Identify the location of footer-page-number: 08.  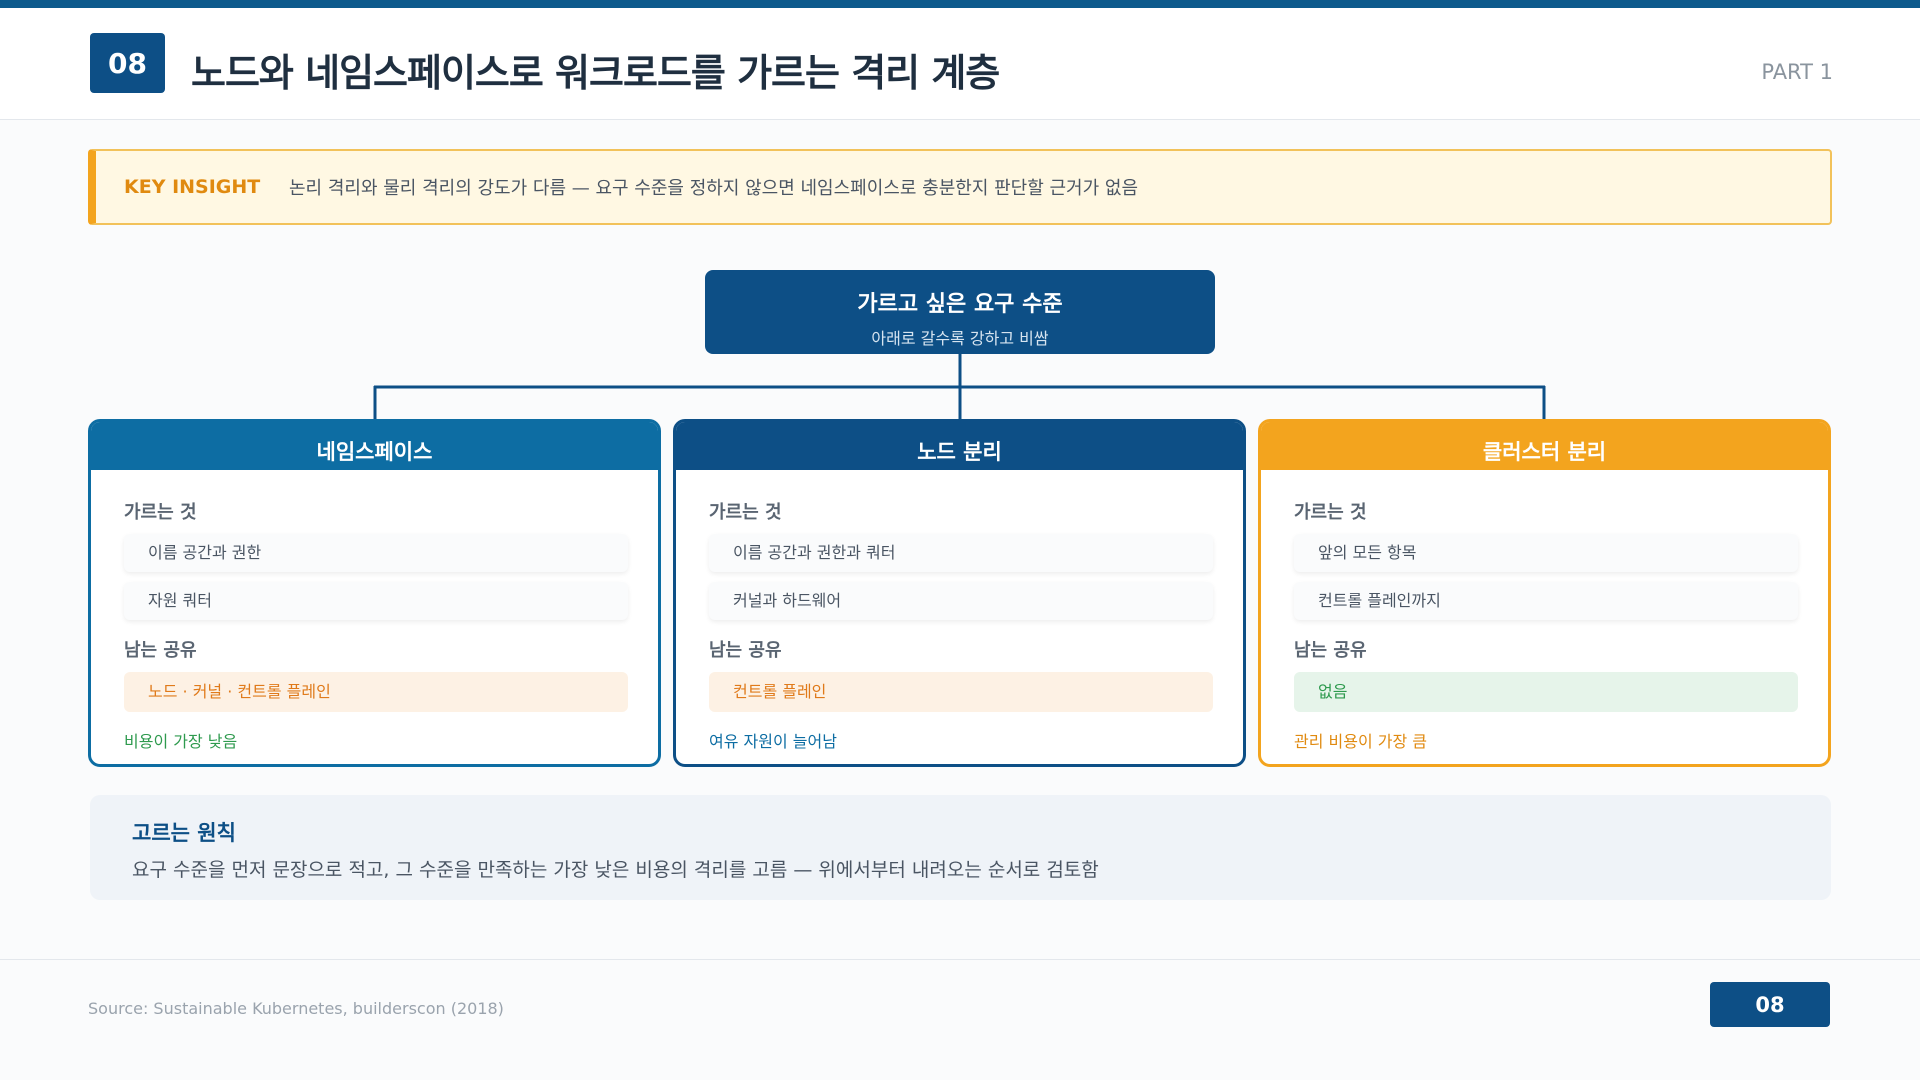
(1770, 1004).